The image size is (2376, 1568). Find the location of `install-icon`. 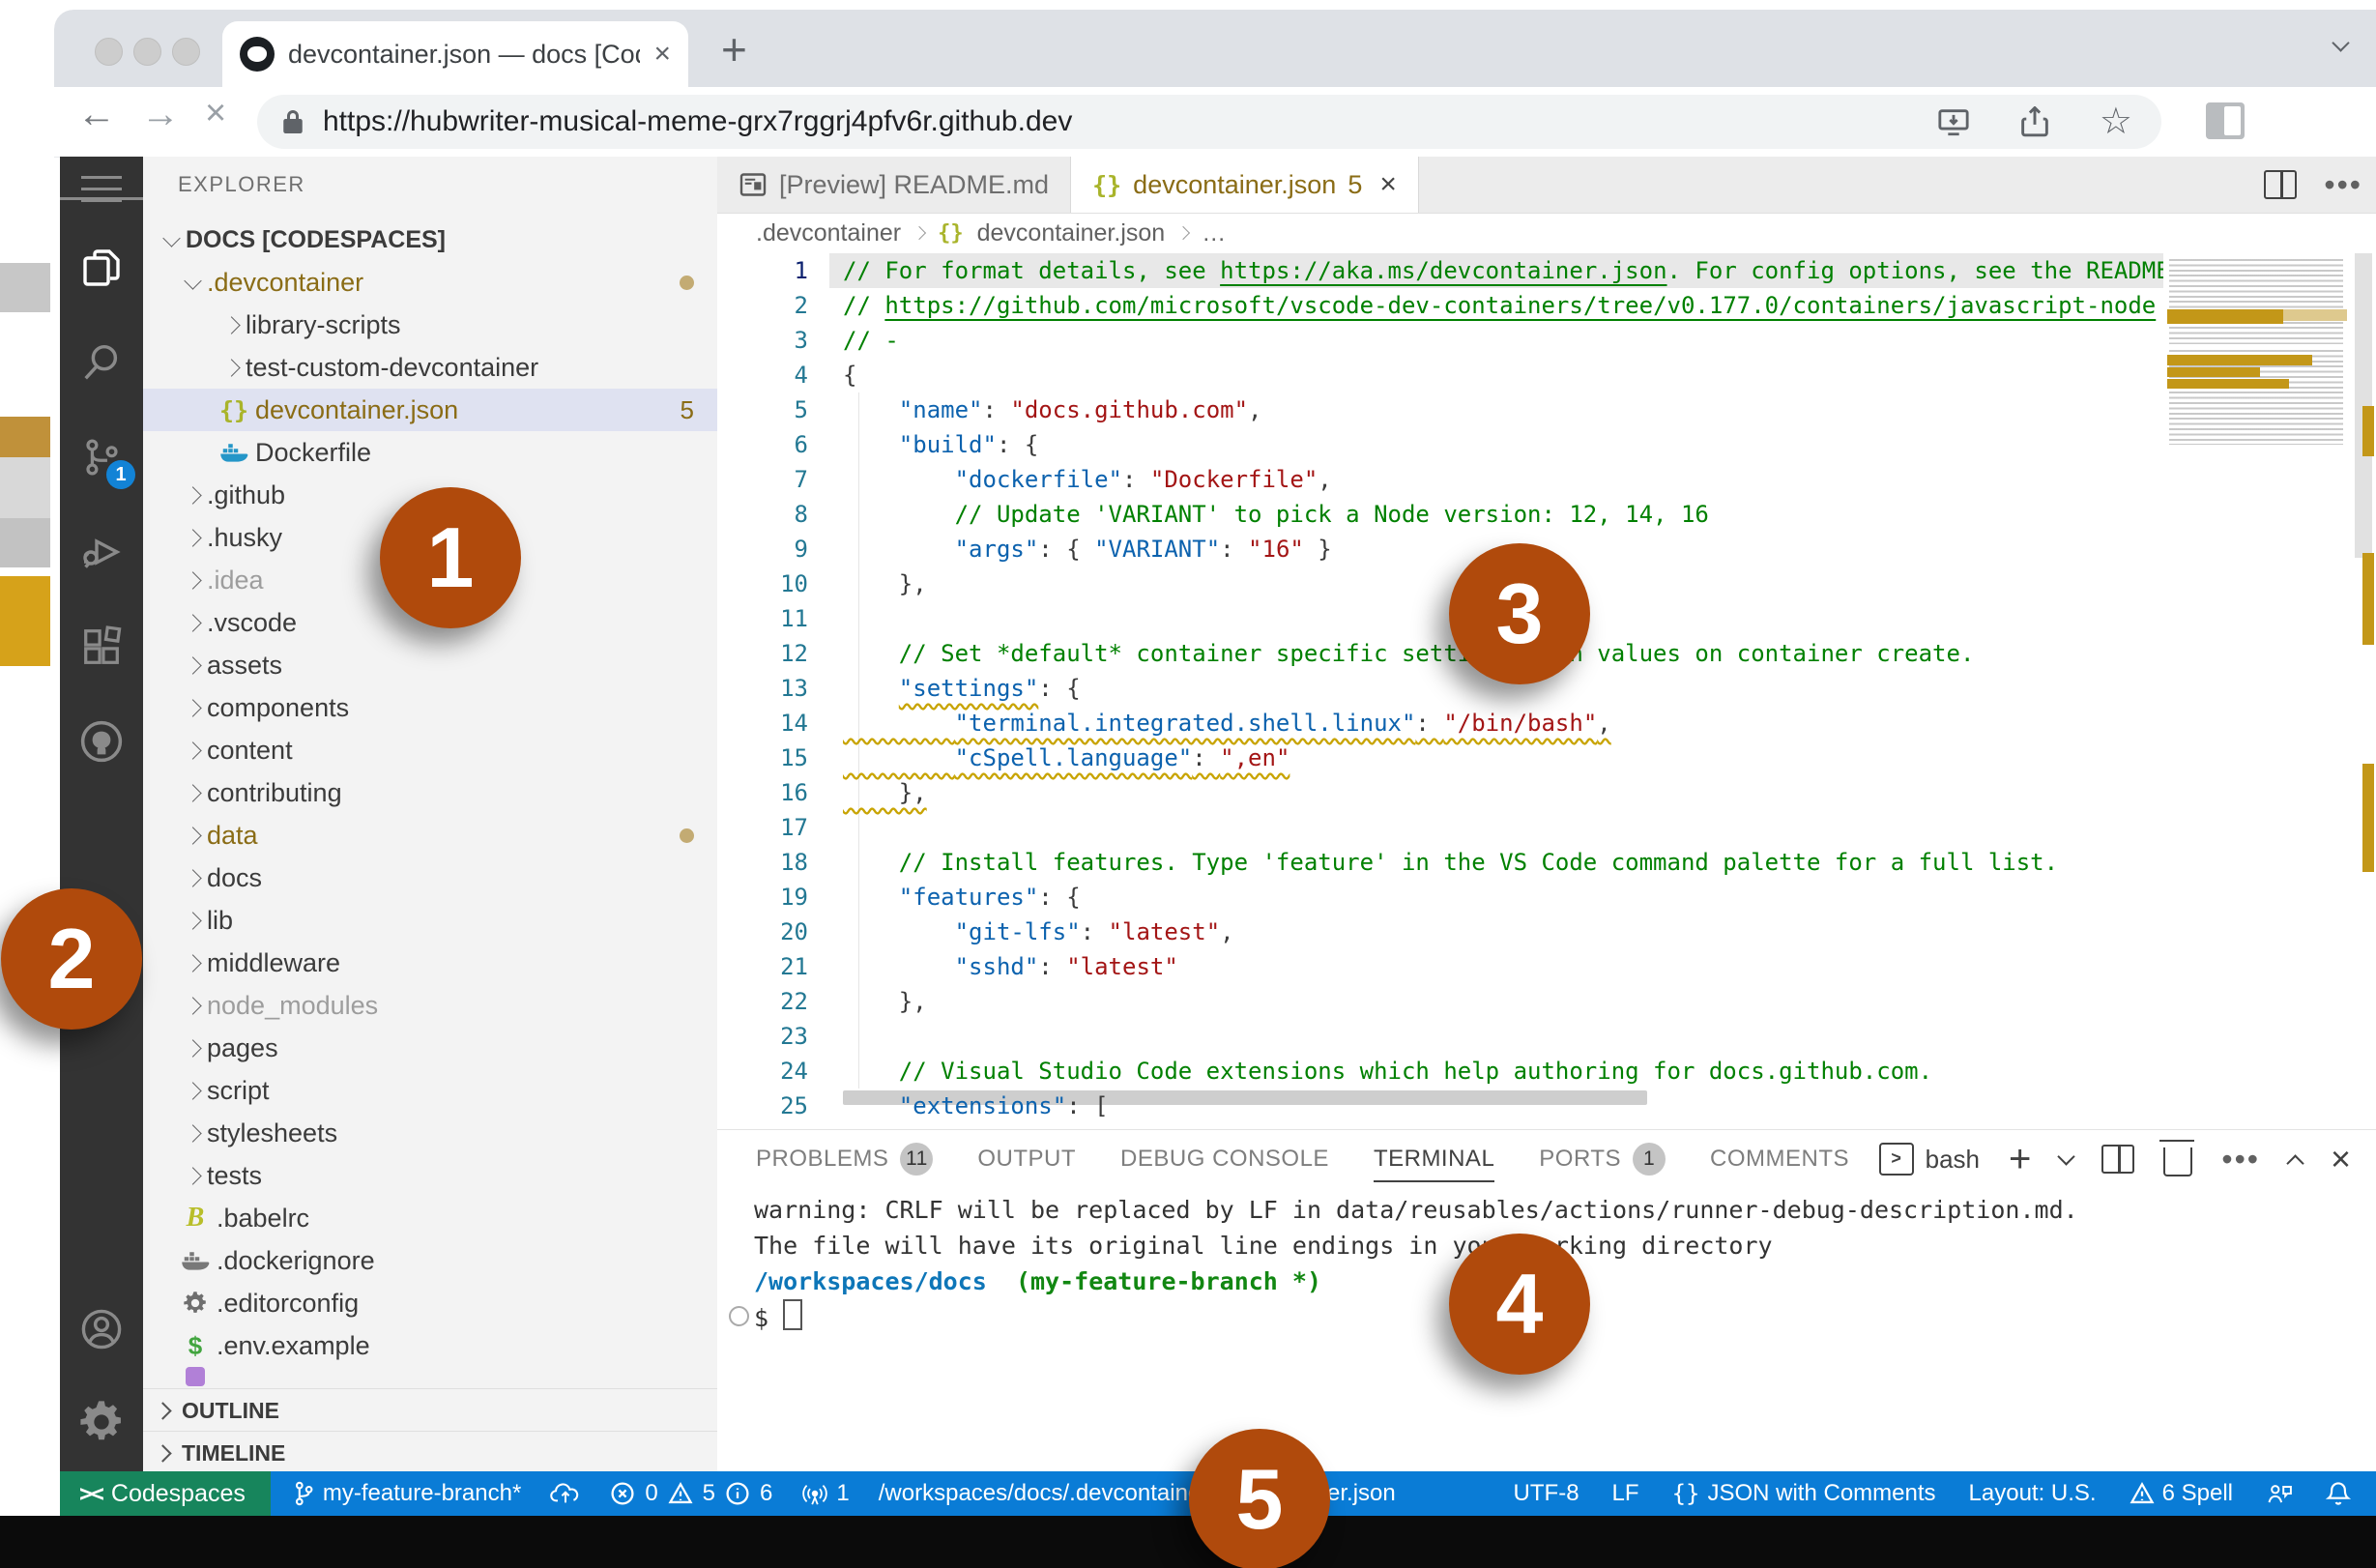

install-icon is located at coordinates (1953, 121).